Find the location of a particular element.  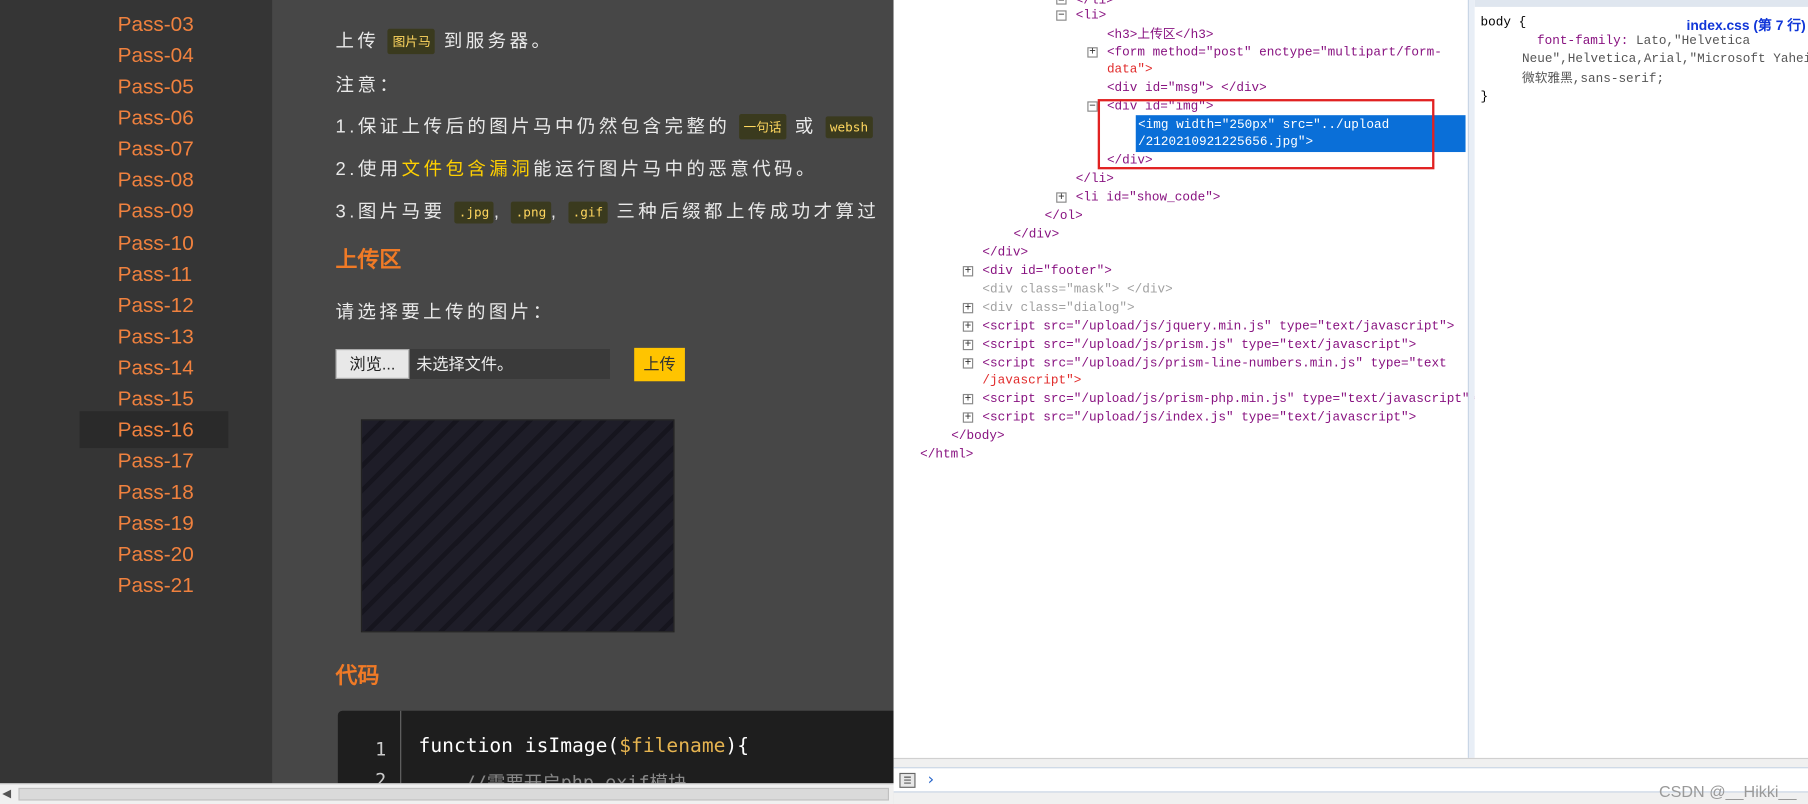

code-variable: $filename is located at coordinates (672, 746).